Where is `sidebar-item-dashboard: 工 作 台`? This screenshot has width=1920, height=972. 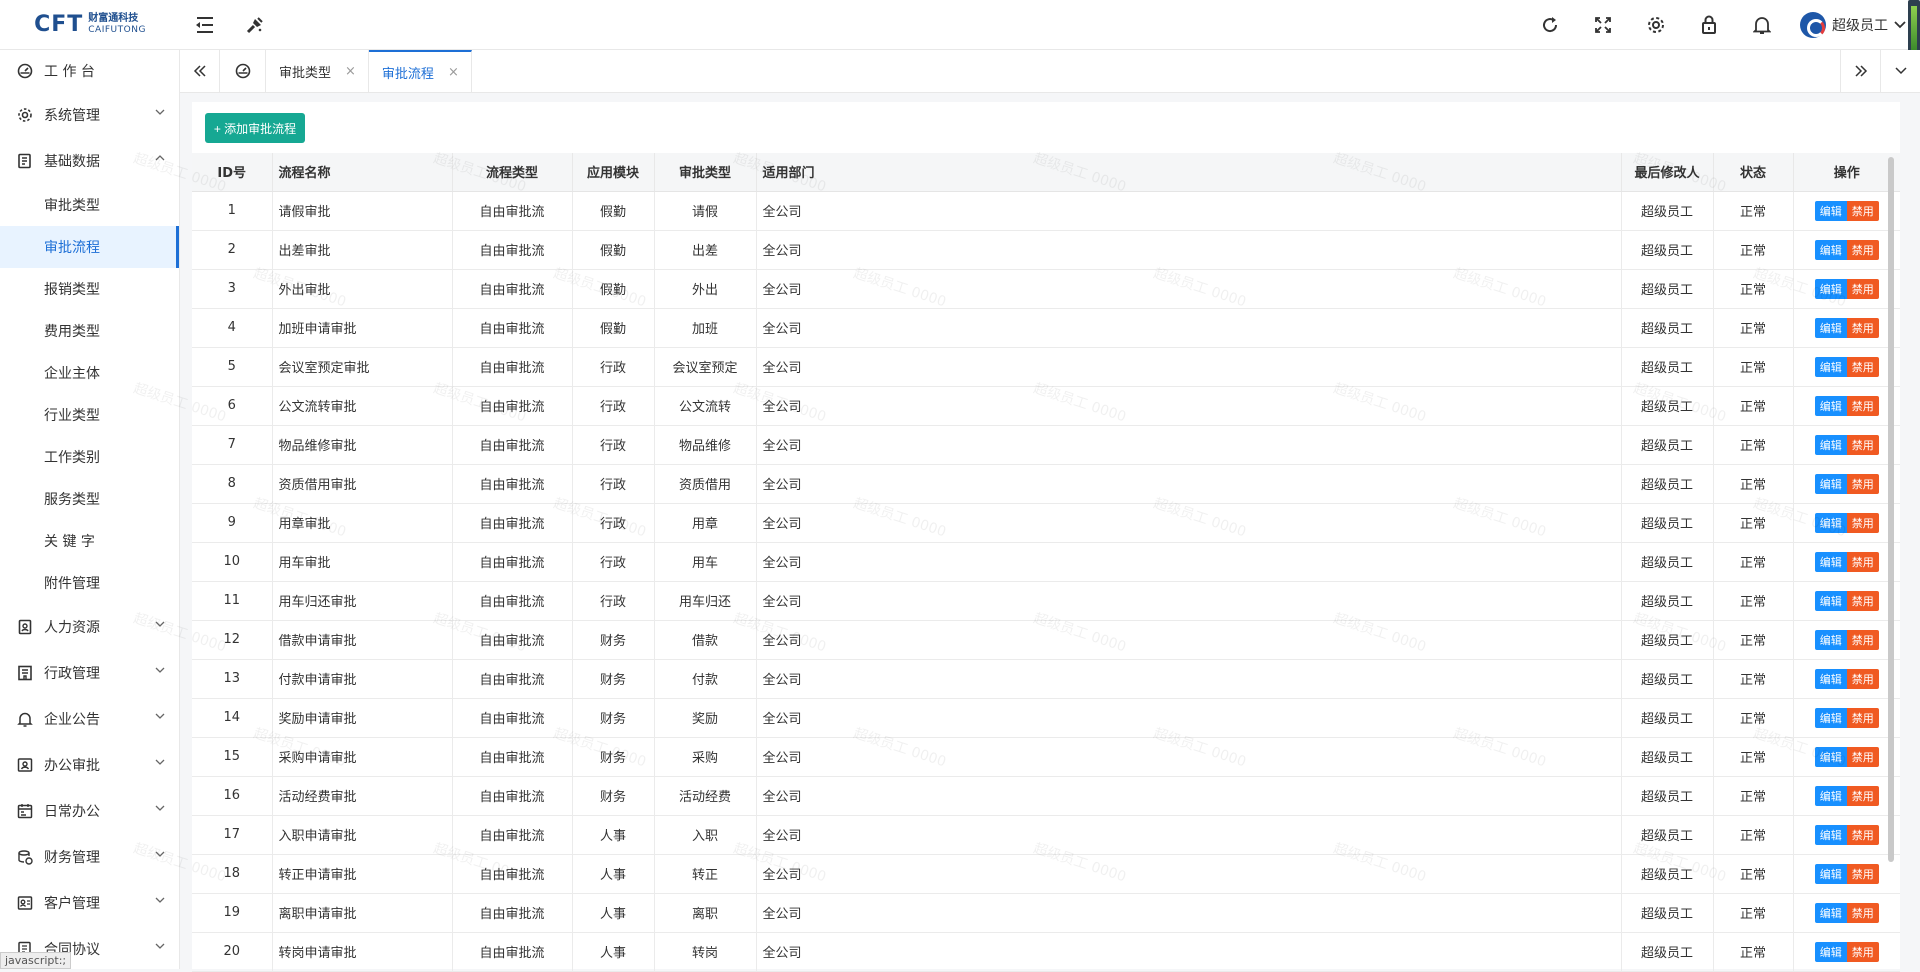 sidebar-item-dashboard: 工 作 台 is located at coordinates (89, 71).